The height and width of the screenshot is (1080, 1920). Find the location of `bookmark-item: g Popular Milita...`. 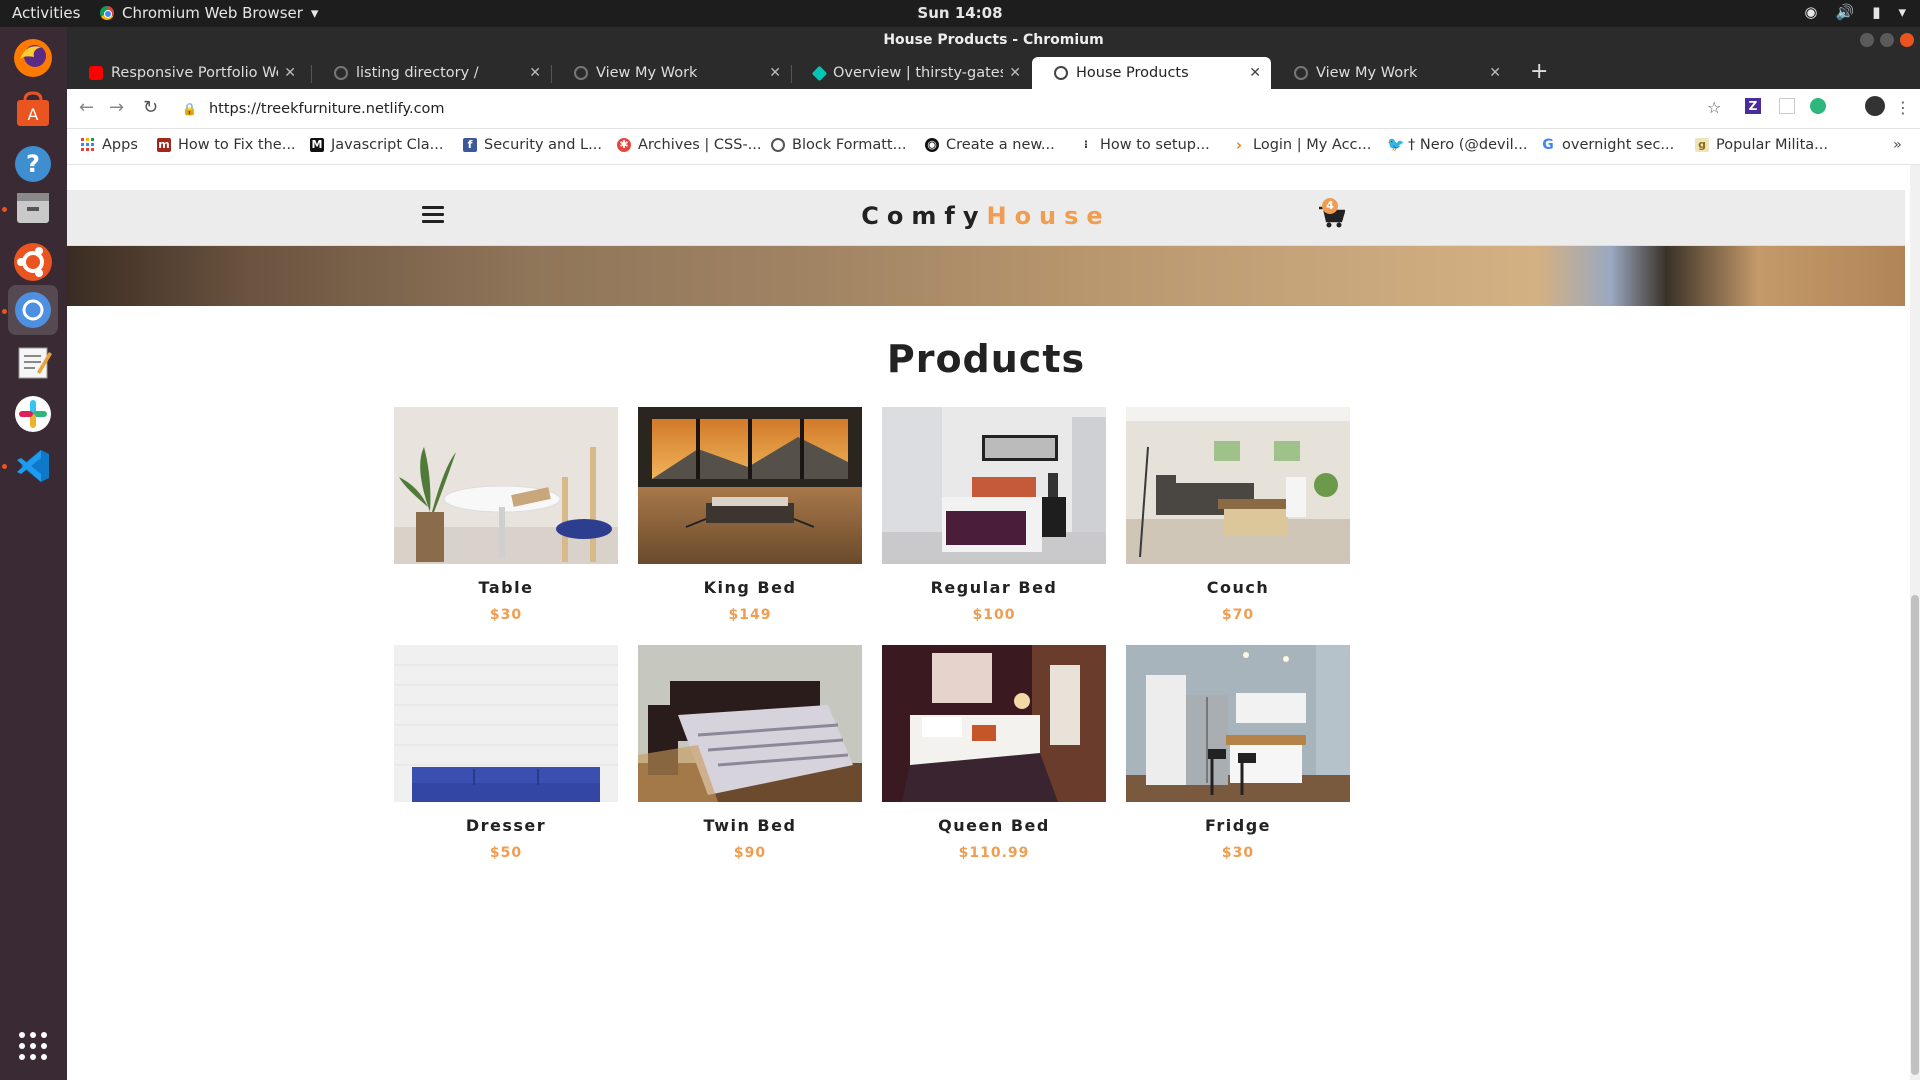

bookmark-item: g Popular Milita... is located at coordinates (1761, 145).